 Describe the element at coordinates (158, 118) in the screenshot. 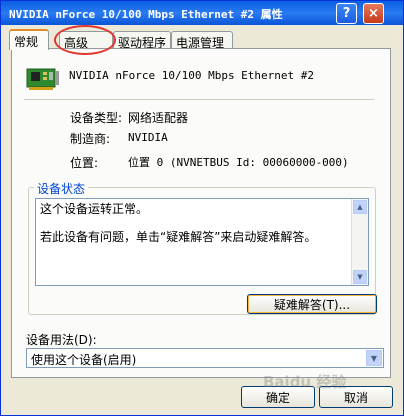

I see `device-type-value: 网络适配器` at that location.